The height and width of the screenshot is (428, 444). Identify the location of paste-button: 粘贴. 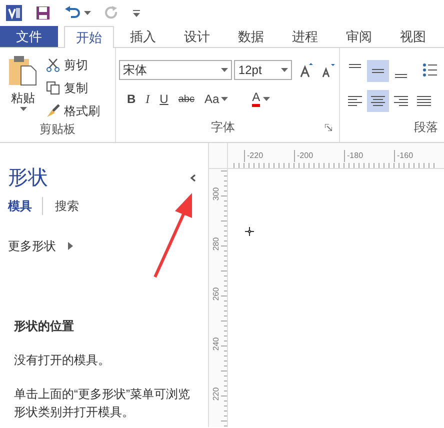
(23, 87).